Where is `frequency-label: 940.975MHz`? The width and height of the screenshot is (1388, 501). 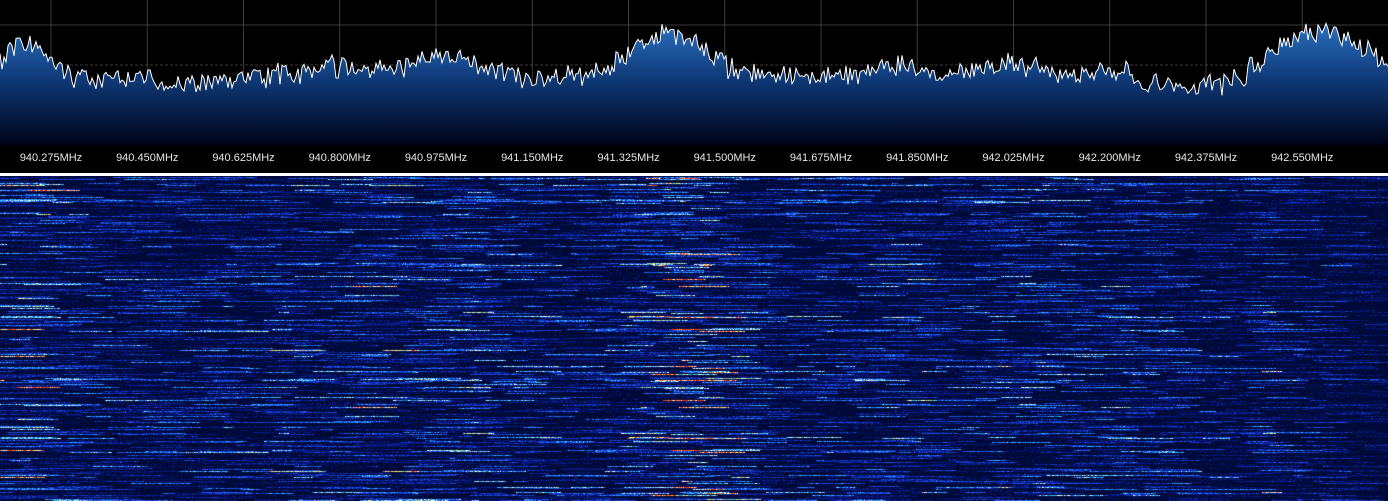
frequency-label: 940.975MHz is located at coordinates (436, 158).